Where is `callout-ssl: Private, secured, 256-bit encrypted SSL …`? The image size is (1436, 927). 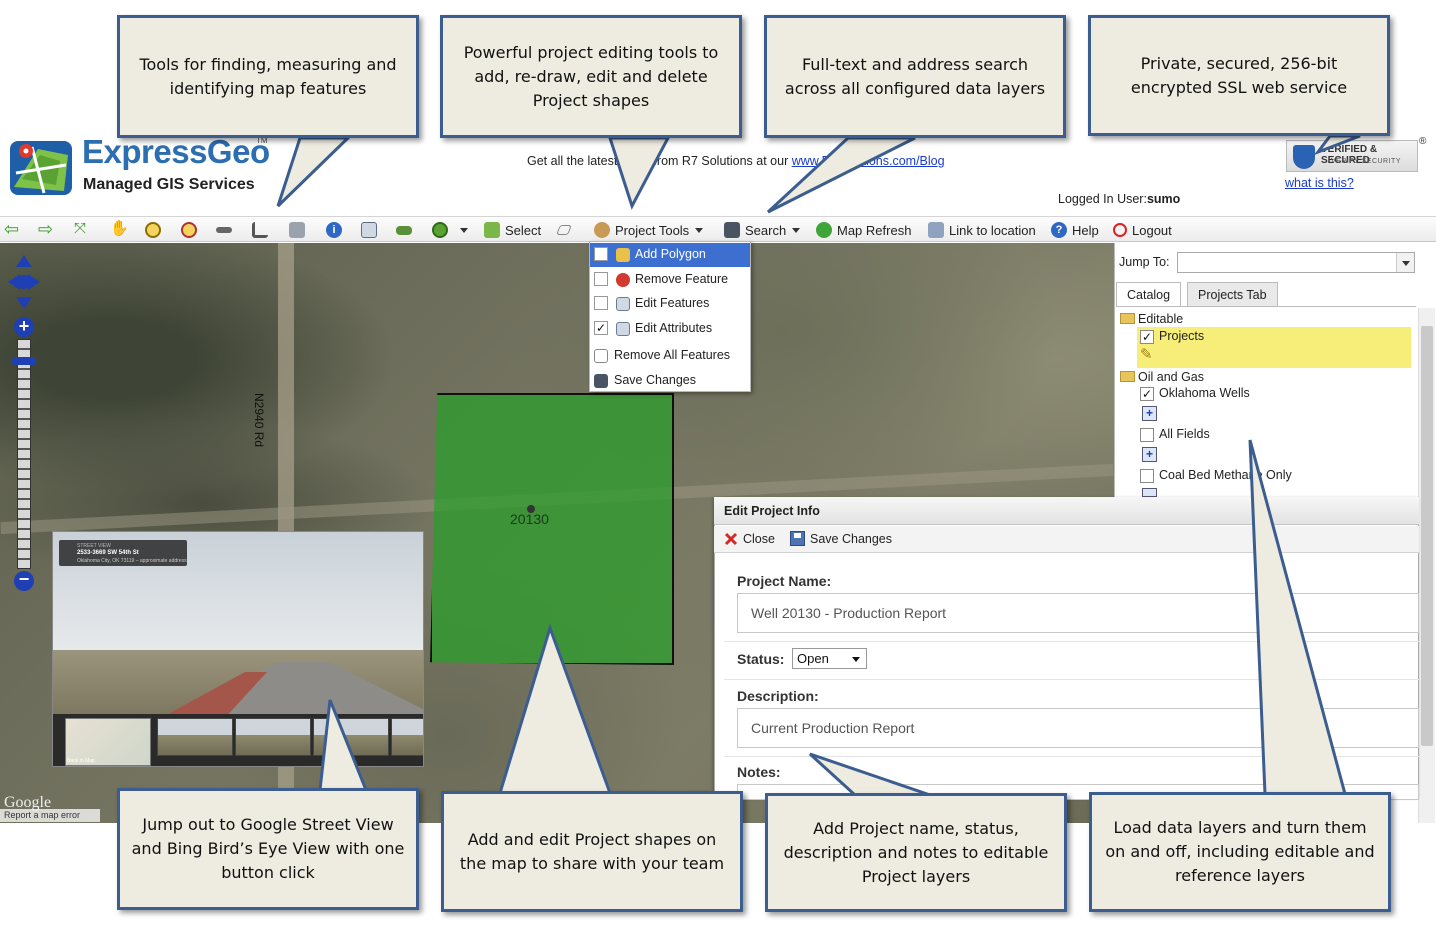
callout-ssl: Private, secured, 256-bit encrypted SSL … is located at coordinates (1239, 75).